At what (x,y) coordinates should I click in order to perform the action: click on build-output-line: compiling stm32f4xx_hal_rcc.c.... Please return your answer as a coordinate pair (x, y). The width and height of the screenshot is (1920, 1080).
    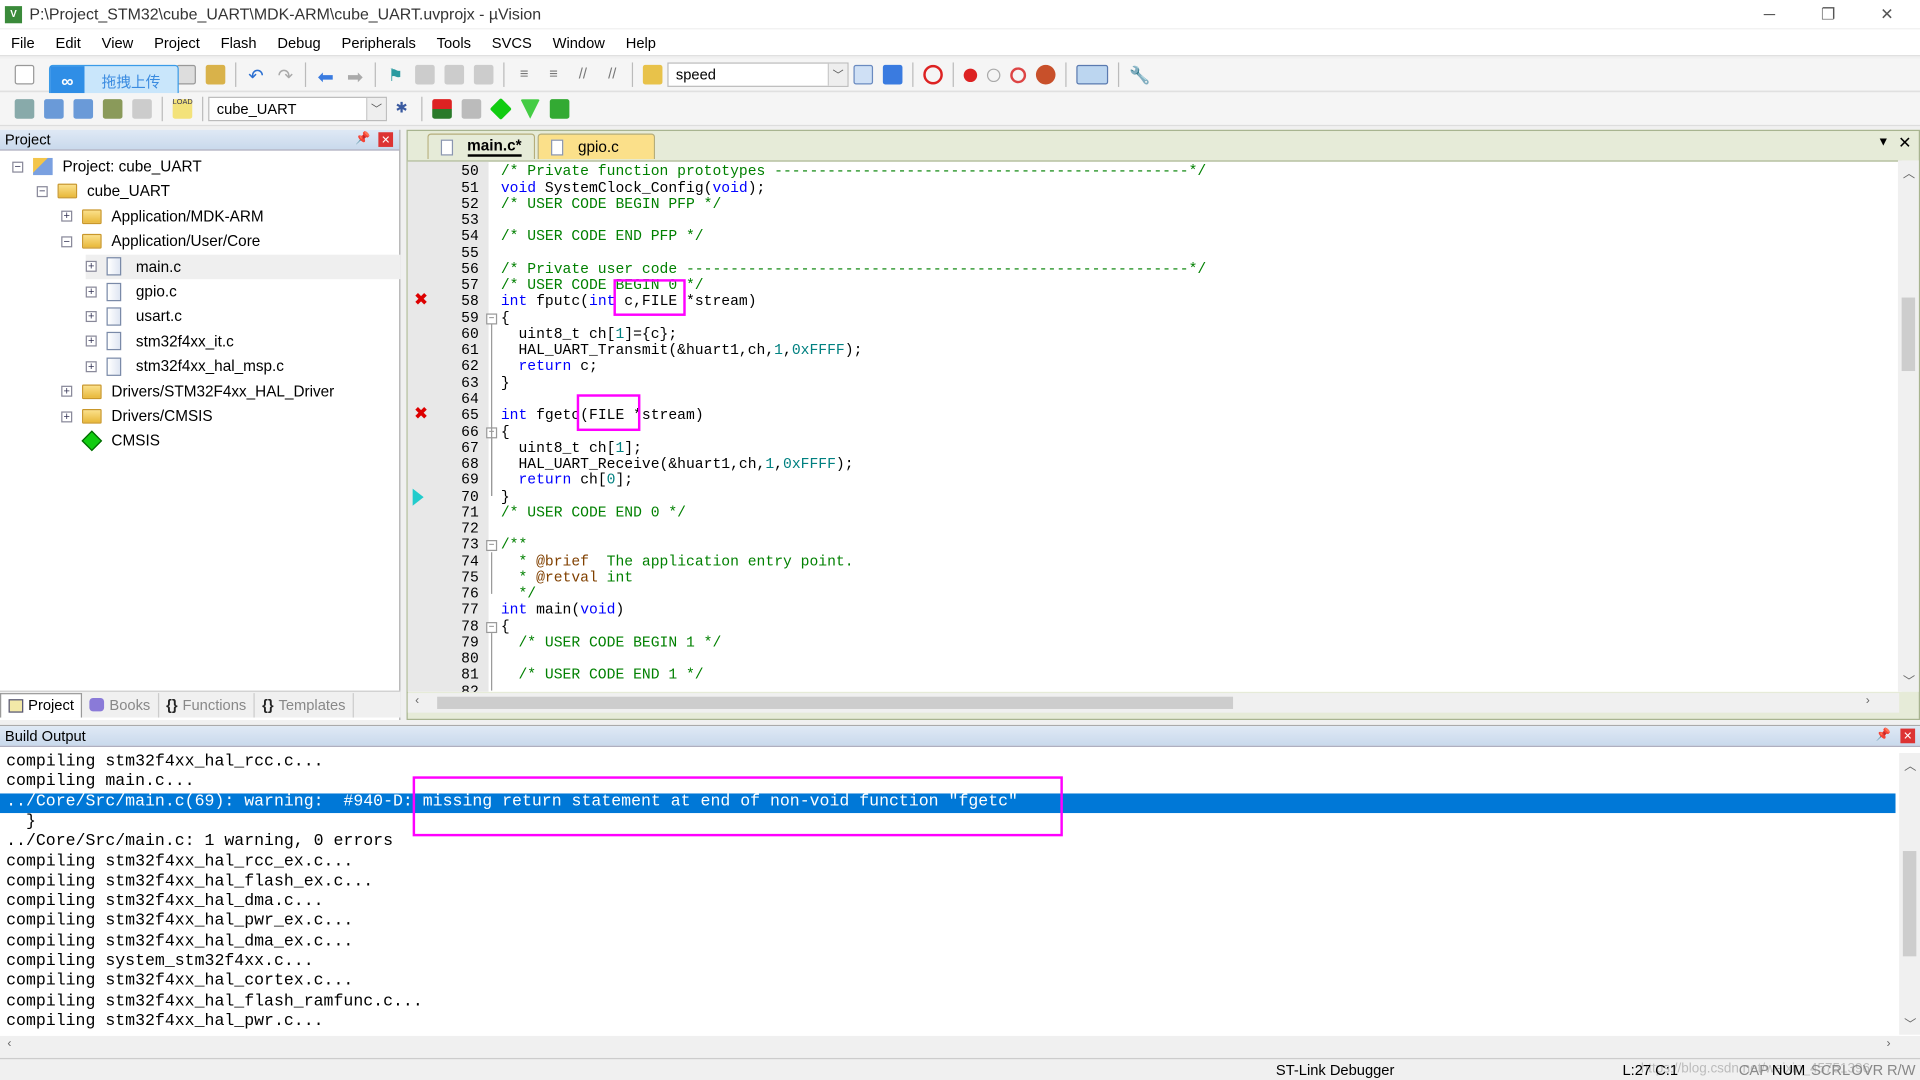
    Looking at the image, I should click on (948, 763).